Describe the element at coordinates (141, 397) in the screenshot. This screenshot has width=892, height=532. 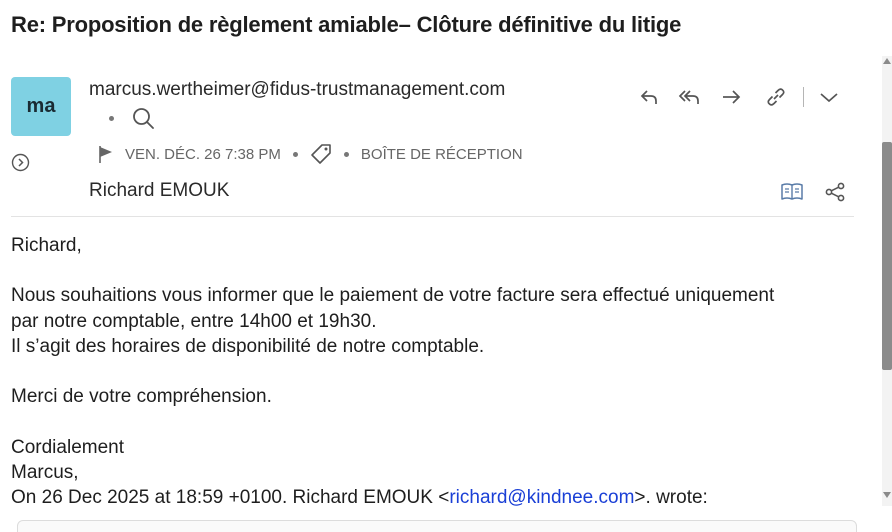
I see `thanks-line: Merci de votre compréhension.` at that location.